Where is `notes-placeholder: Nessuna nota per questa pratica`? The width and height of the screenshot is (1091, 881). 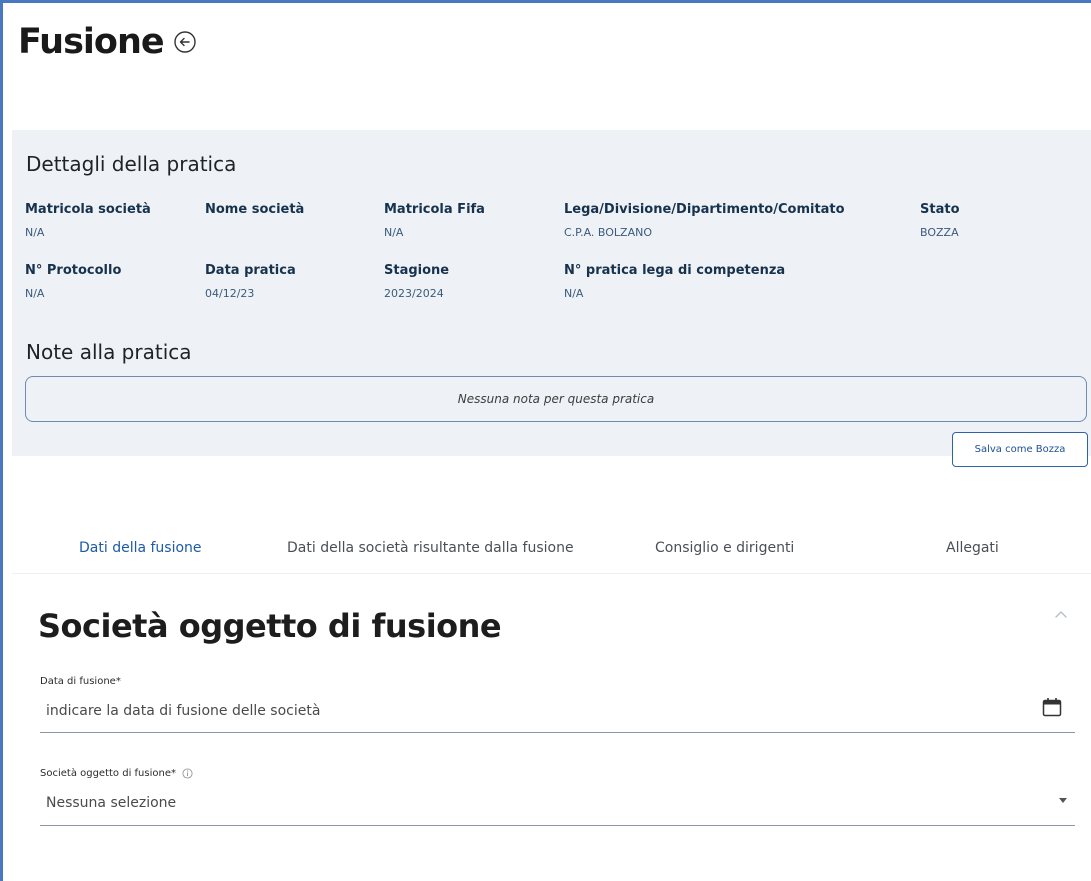 notes-placeholder: Nessuna nota per questa pratica is located at coordinates (556, 399).